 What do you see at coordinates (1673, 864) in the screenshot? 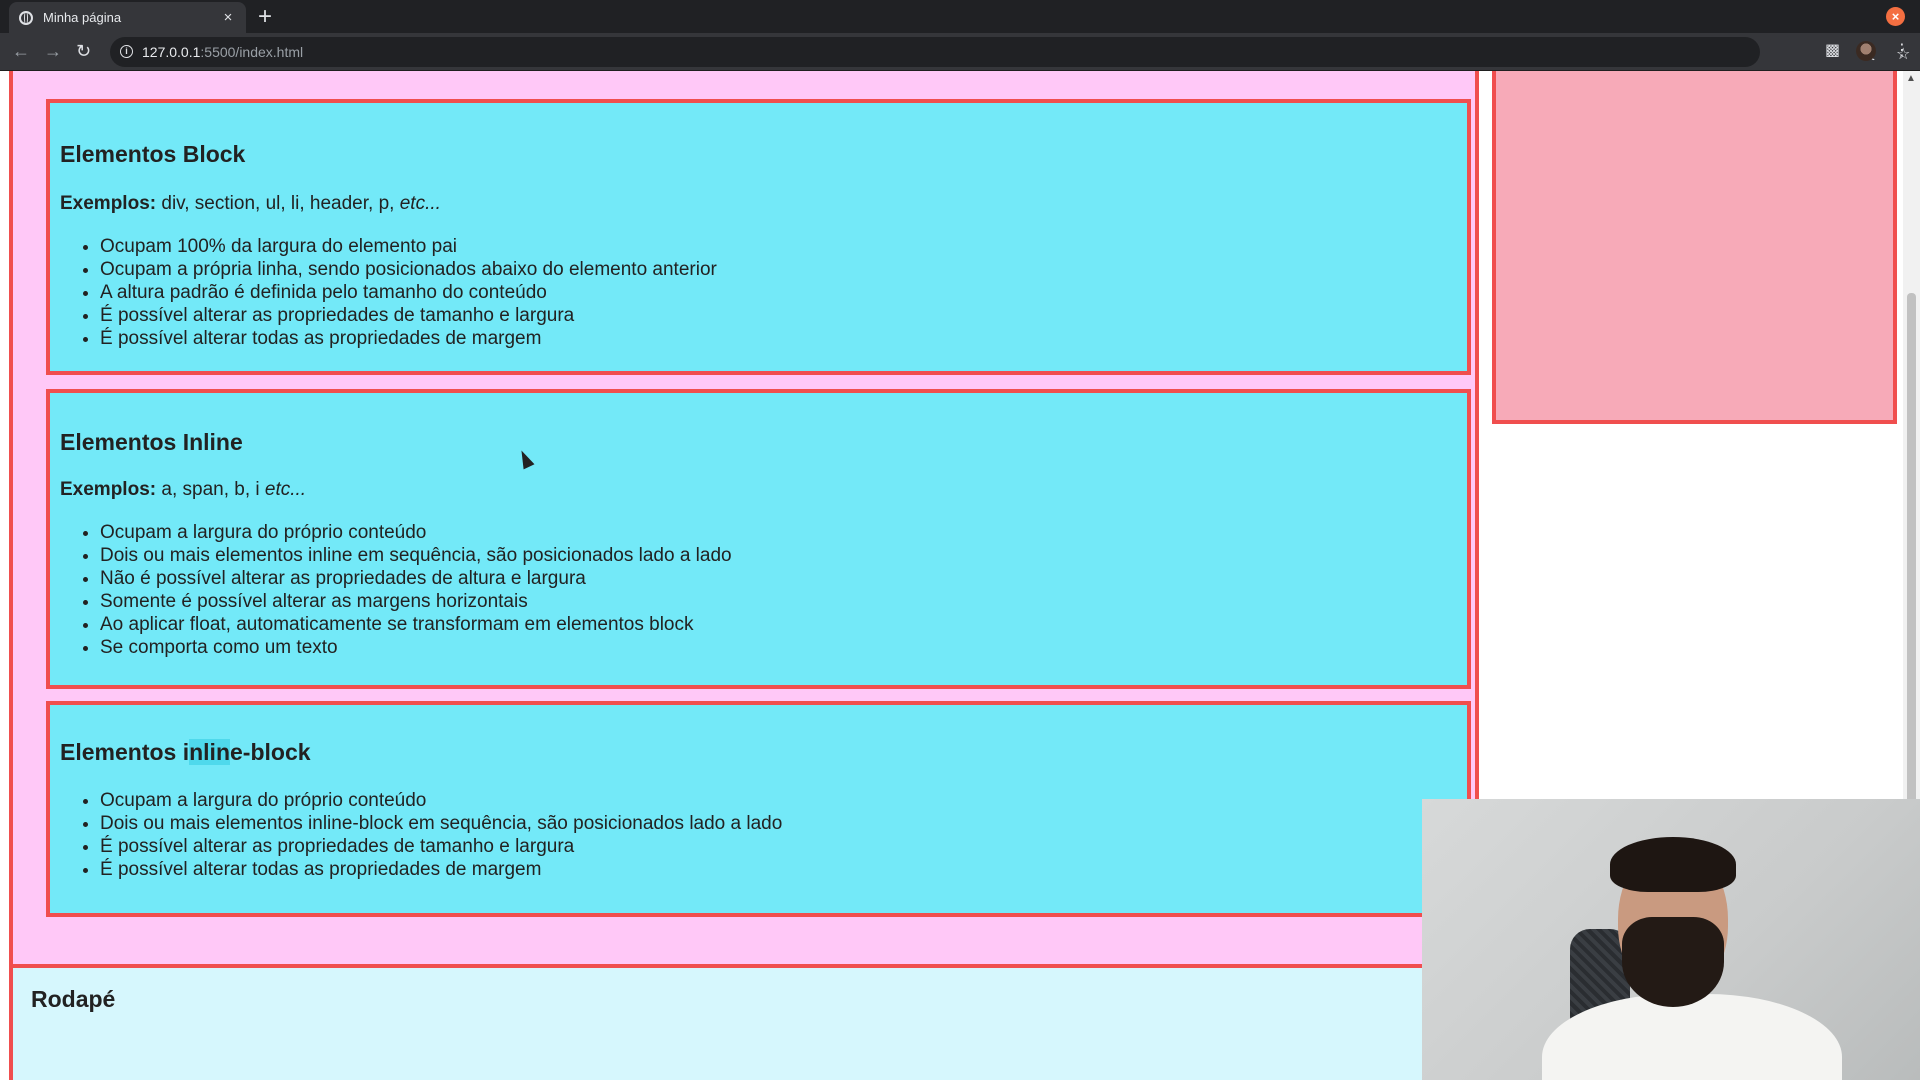
I see `webcam-person-hair` at bounding box center [1673, 864].